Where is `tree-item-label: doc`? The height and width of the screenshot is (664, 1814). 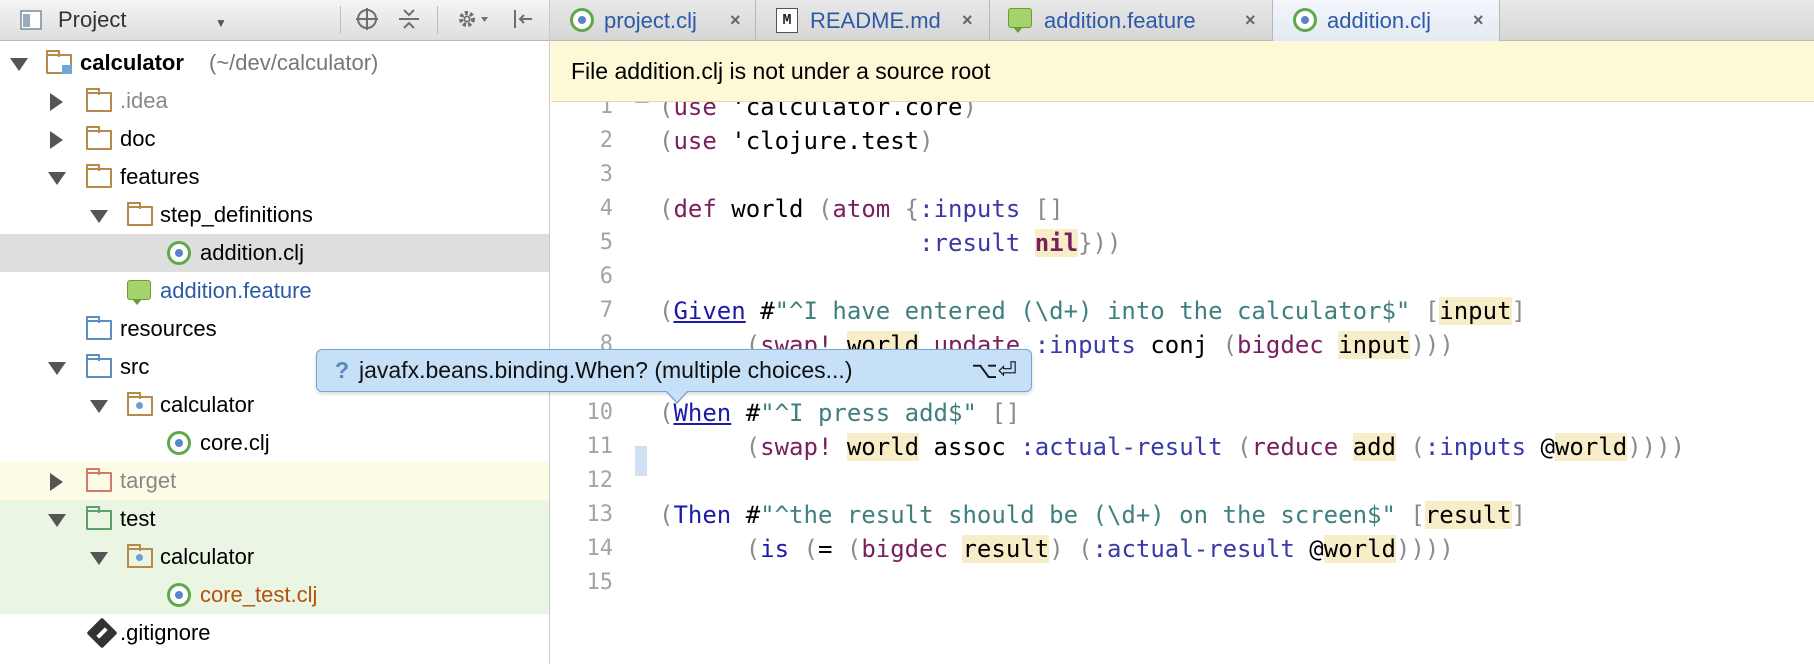 tree-item-label: doc is located at coordinates (138, 138).